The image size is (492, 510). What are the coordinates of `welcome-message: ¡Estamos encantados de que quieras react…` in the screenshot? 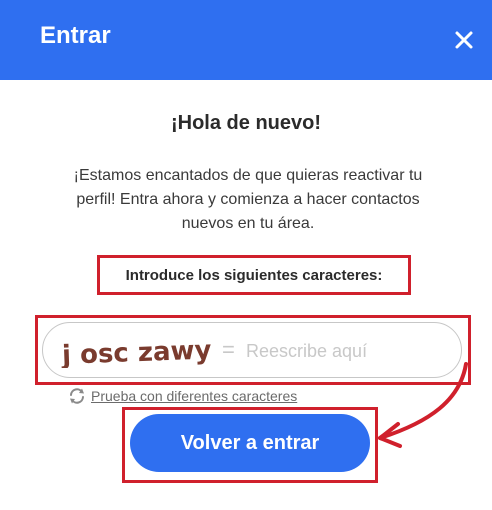 It's located at (248, 200).